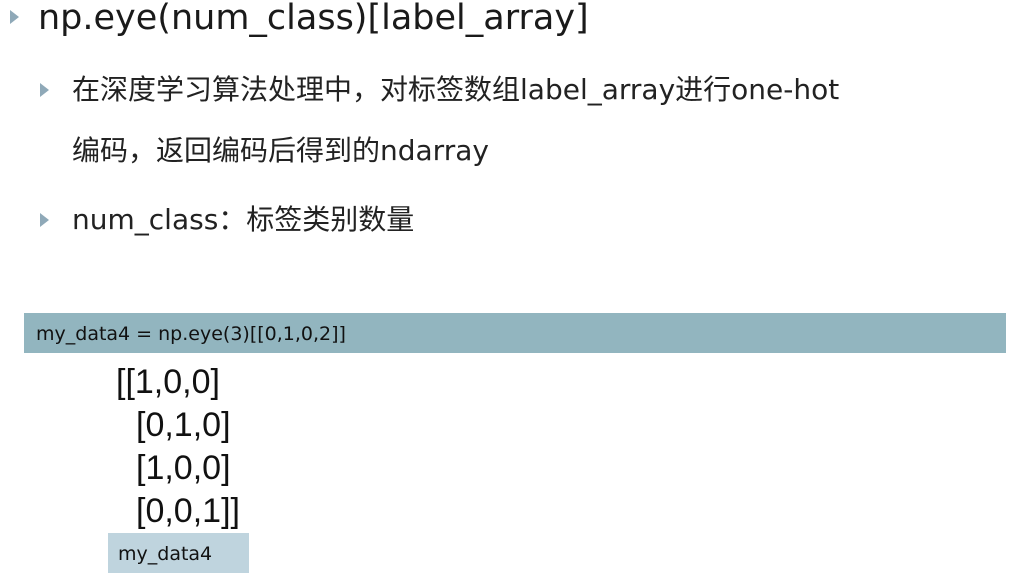  What do you see at coordinates (243, 219) in the screenshot?
I see `bullet-2-line-1: num_class：标签类别数量` at bounding box center [243, 219].